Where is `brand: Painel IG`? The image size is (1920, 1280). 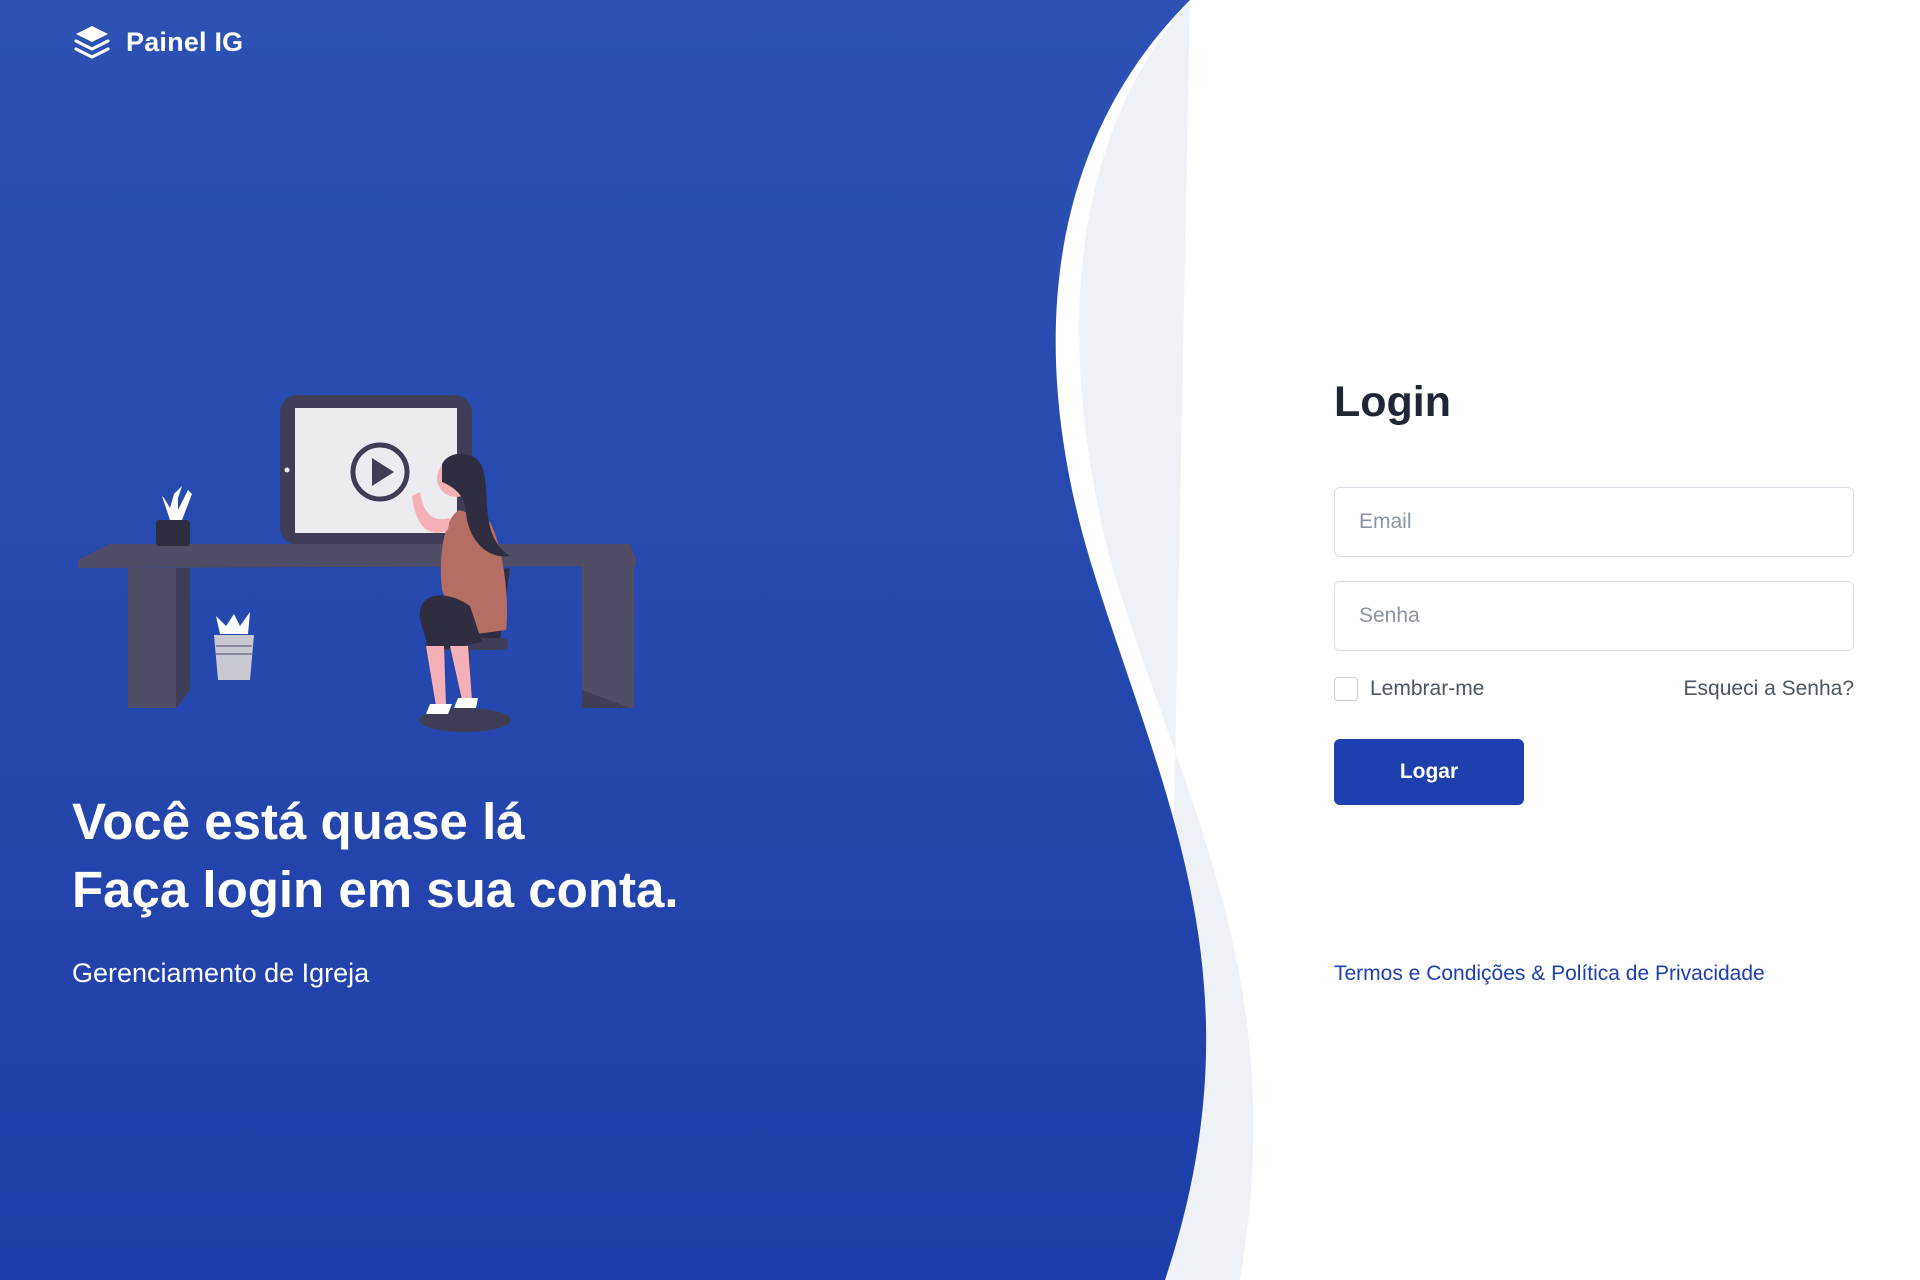
brand: Painel IG is located at coordinates (157, 42).